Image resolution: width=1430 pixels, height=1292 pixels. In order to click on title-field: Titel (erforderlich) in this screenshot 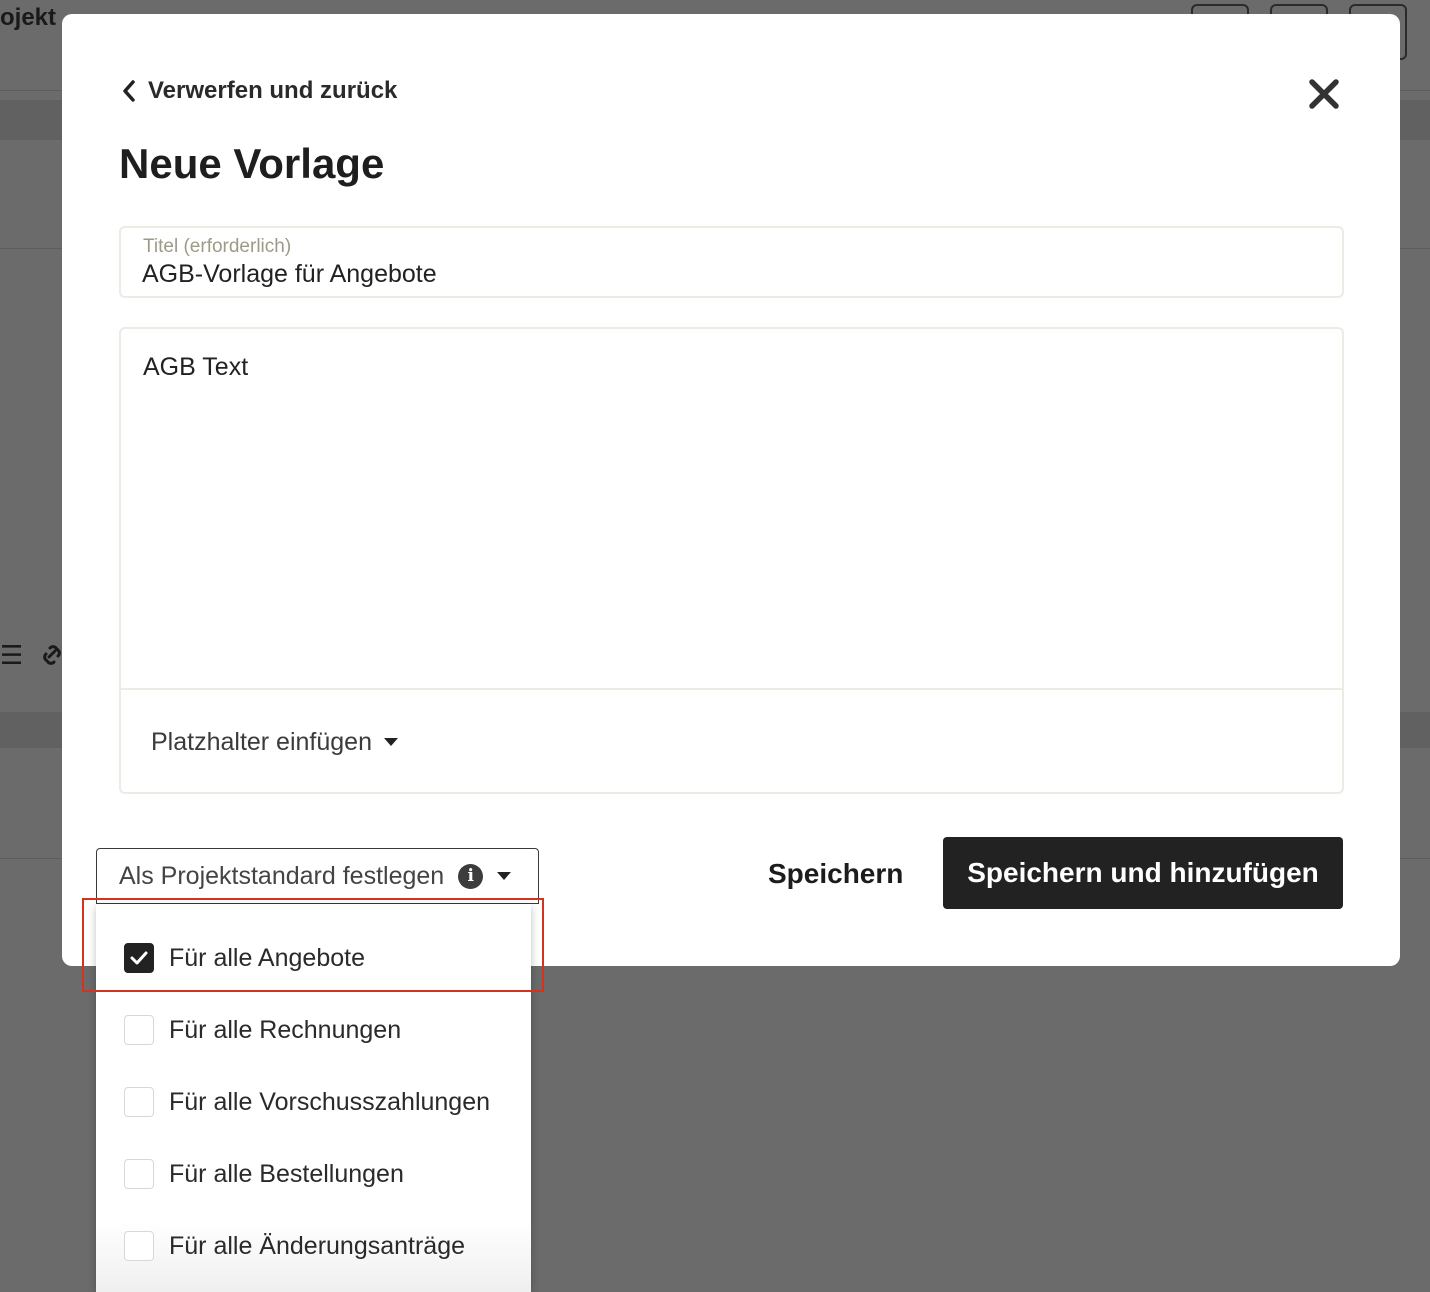, I will do `click(731, 262)`.